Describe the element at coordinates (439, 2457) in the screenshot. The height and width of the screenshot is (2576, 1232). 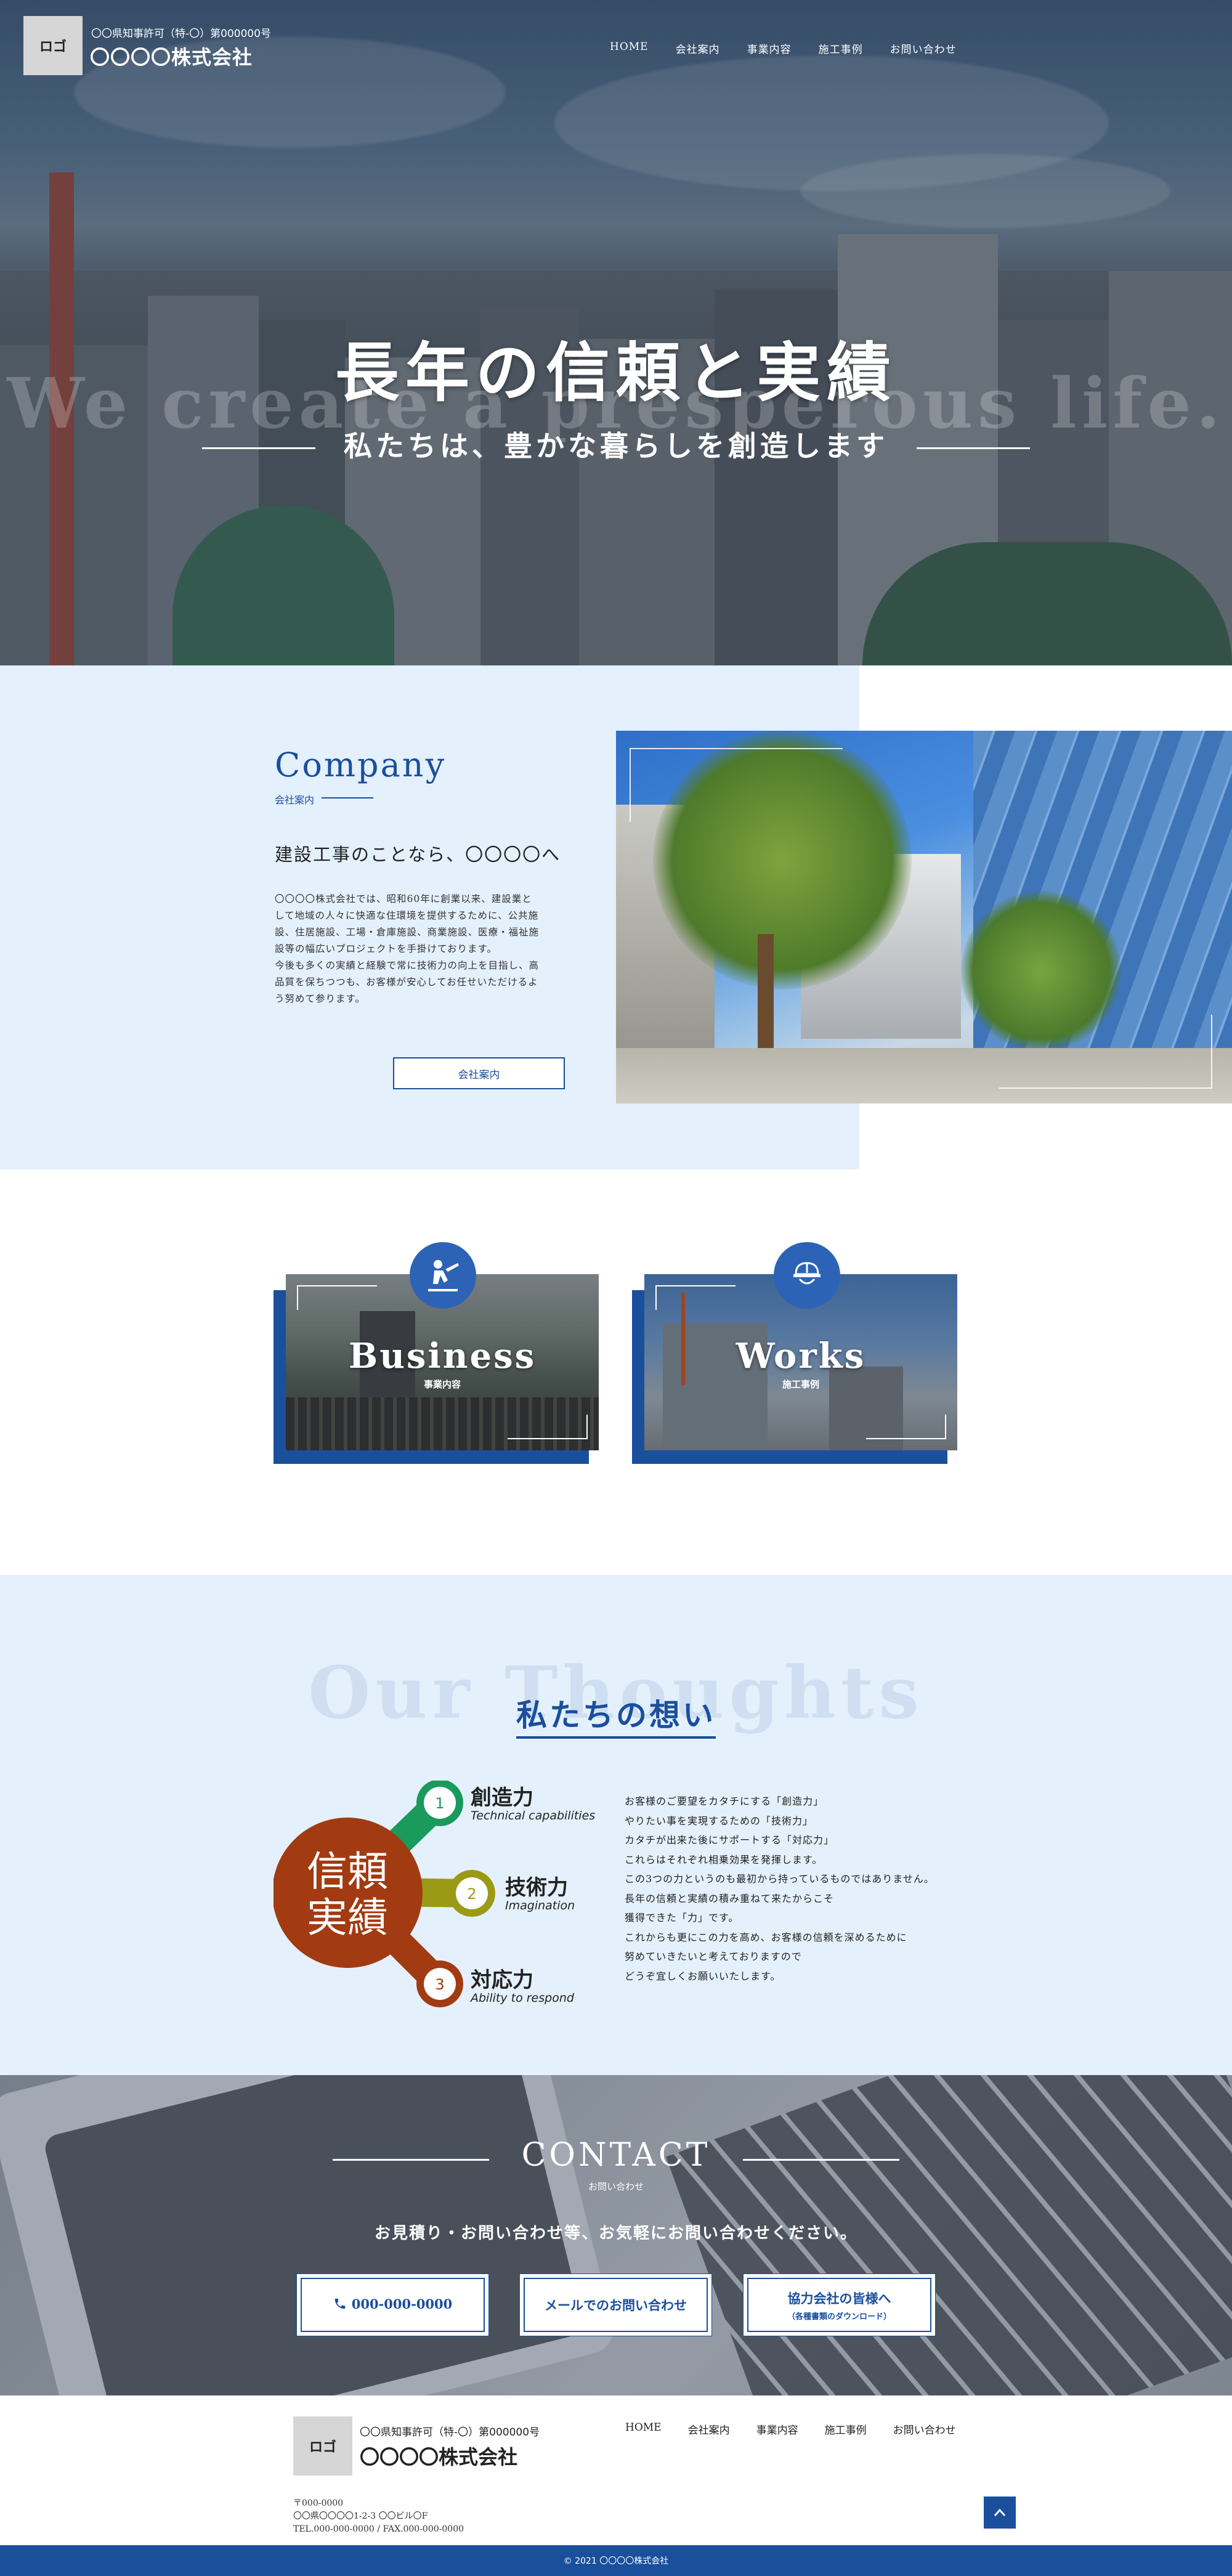
I see `footer-company-name: 〇〇〇〇株式会社` at that location.